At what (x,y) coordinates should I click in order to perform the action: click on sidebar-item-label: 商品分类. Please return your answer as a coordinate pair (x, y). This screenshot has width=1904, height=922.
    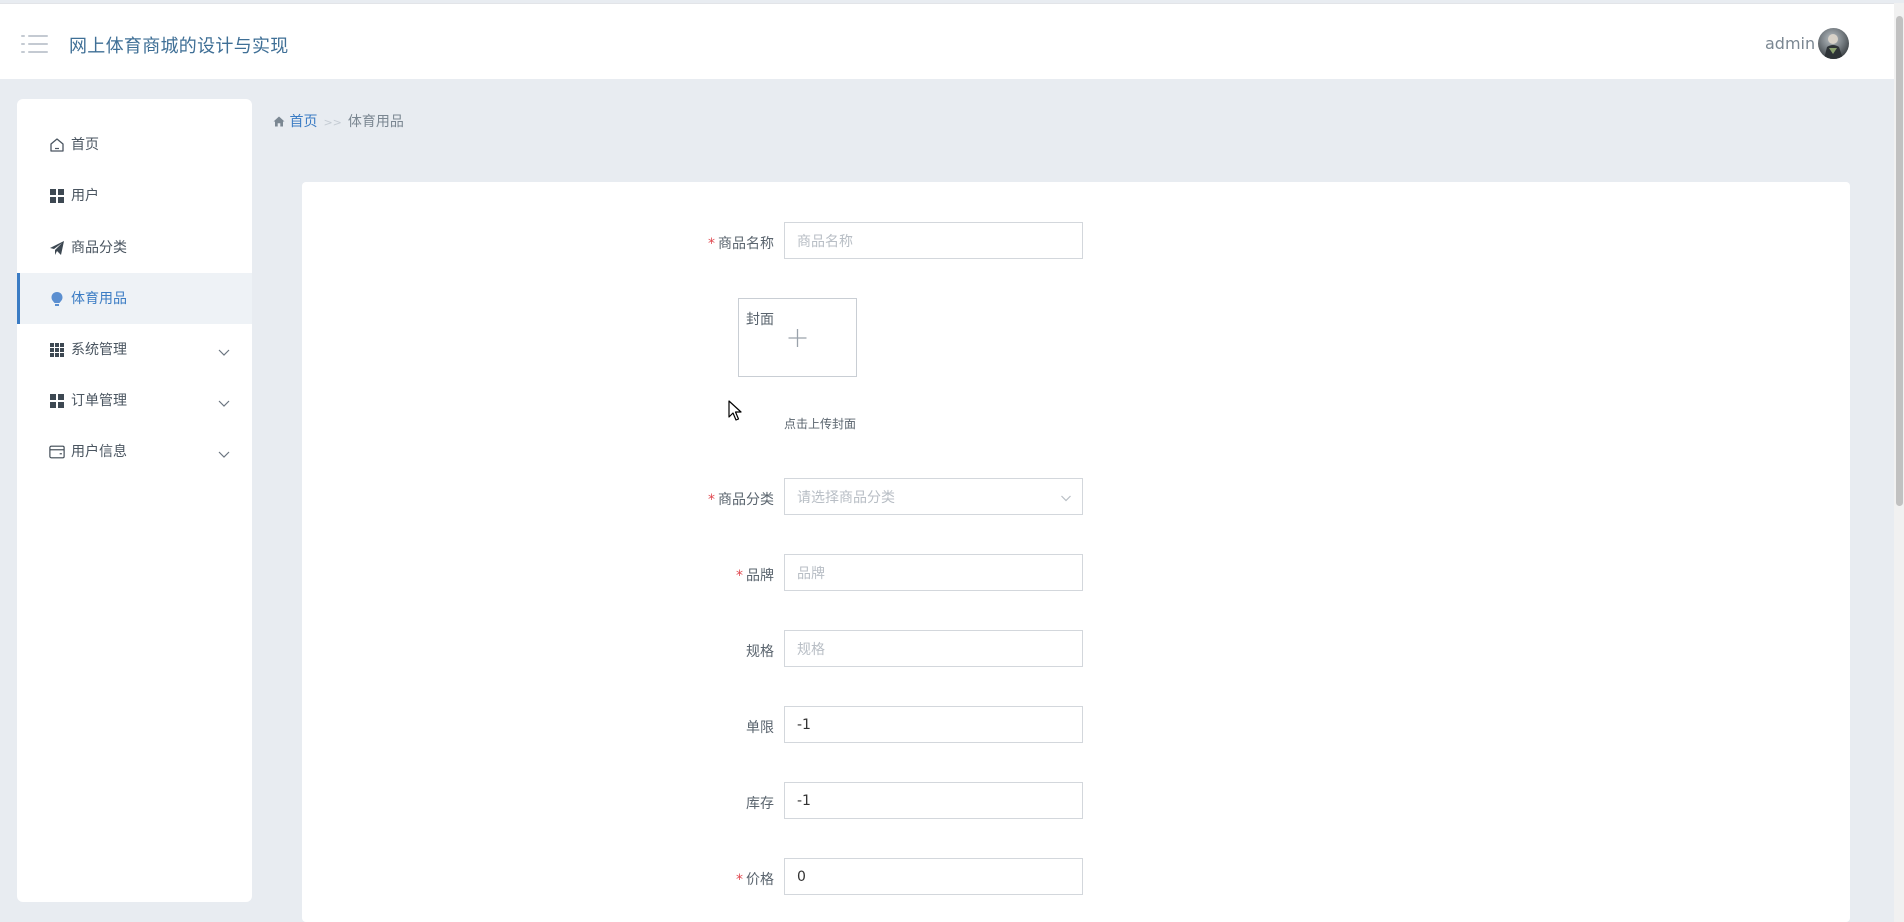
    Looking at the image, I should click on (99, 248).